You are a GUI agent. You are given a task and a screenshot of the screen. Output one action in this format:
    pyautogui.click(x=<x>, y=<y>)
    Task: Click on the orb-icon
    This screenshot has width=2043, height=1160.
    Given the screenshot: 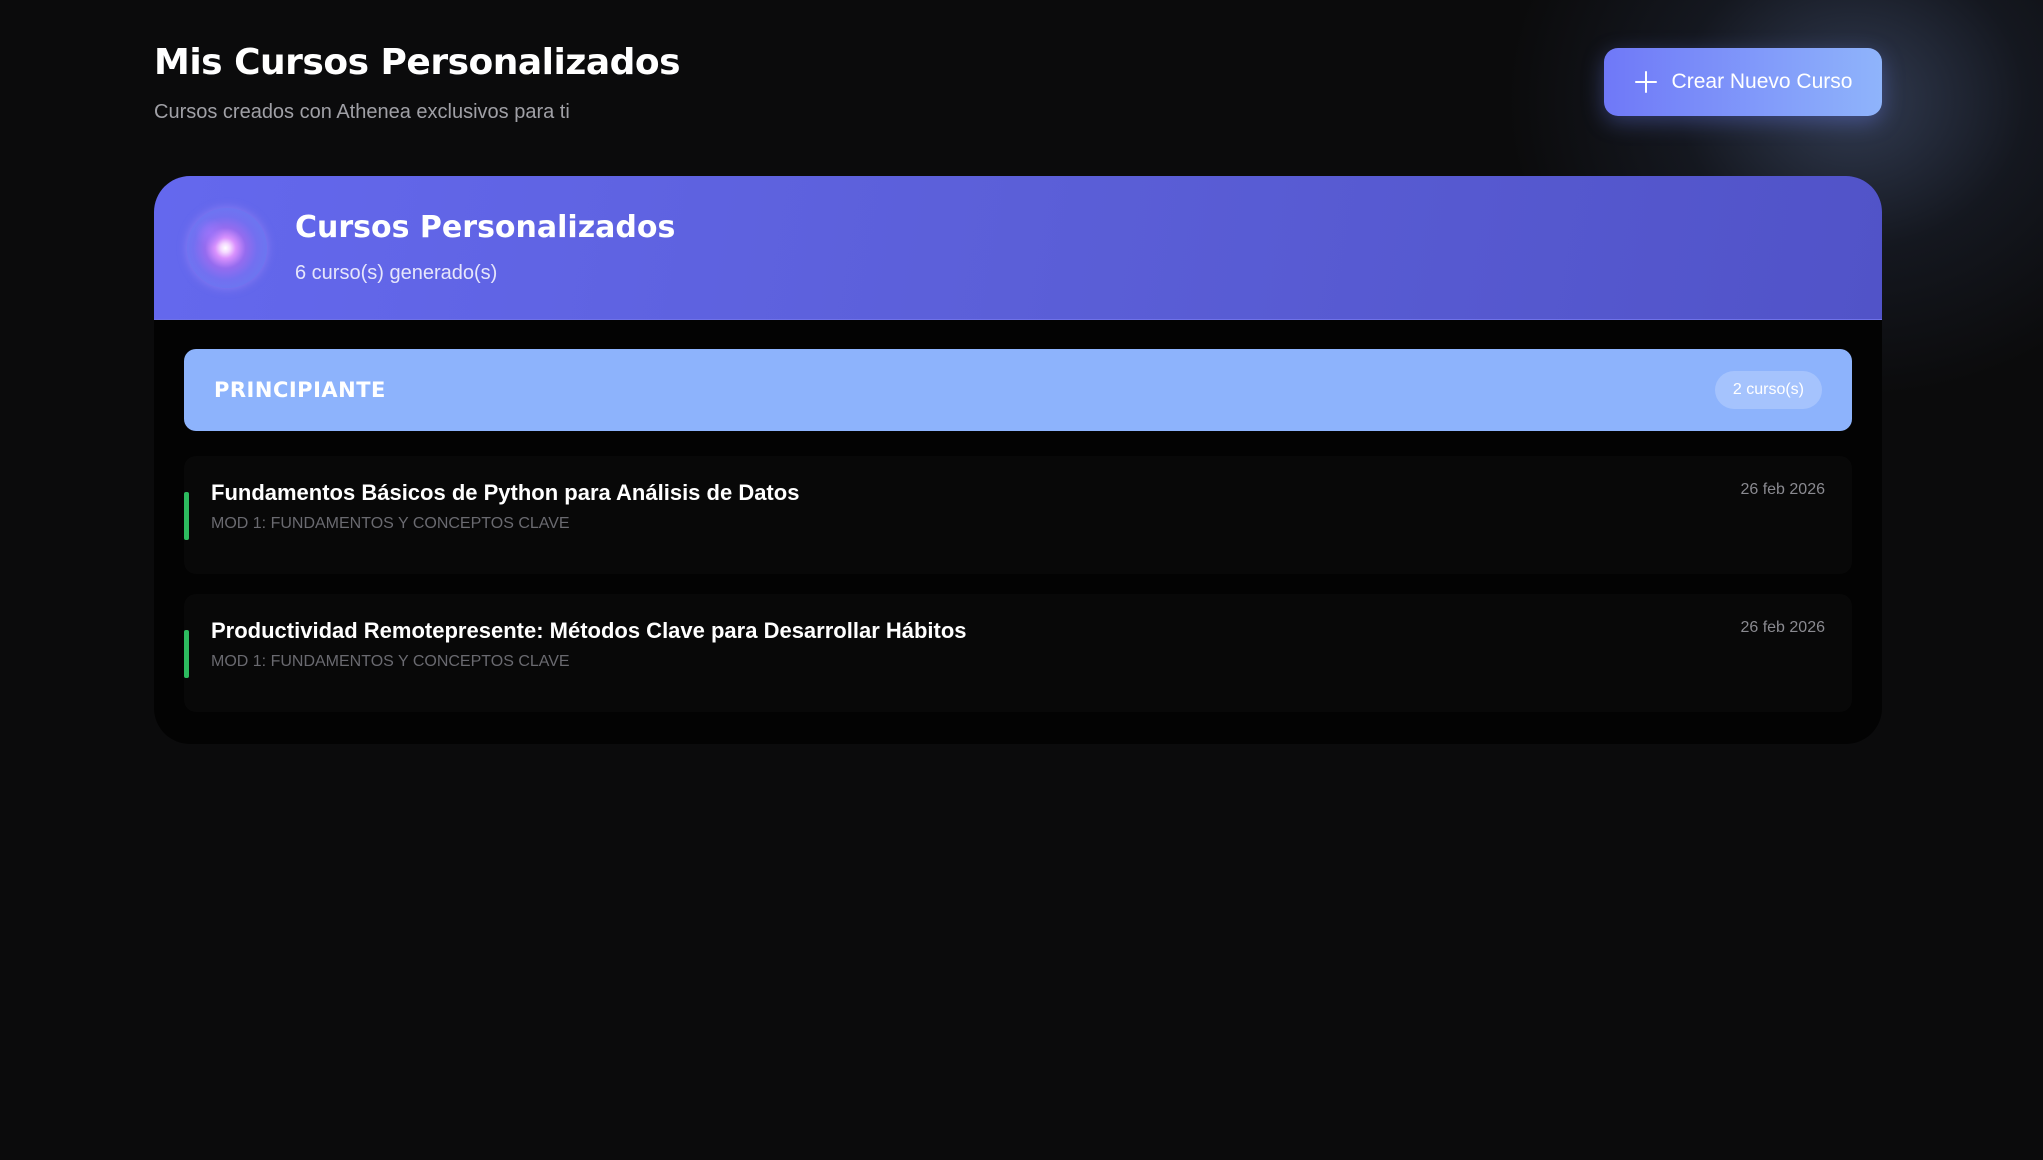 What is the action you would take?
    pyautogui.click(x=227, y=248)
    